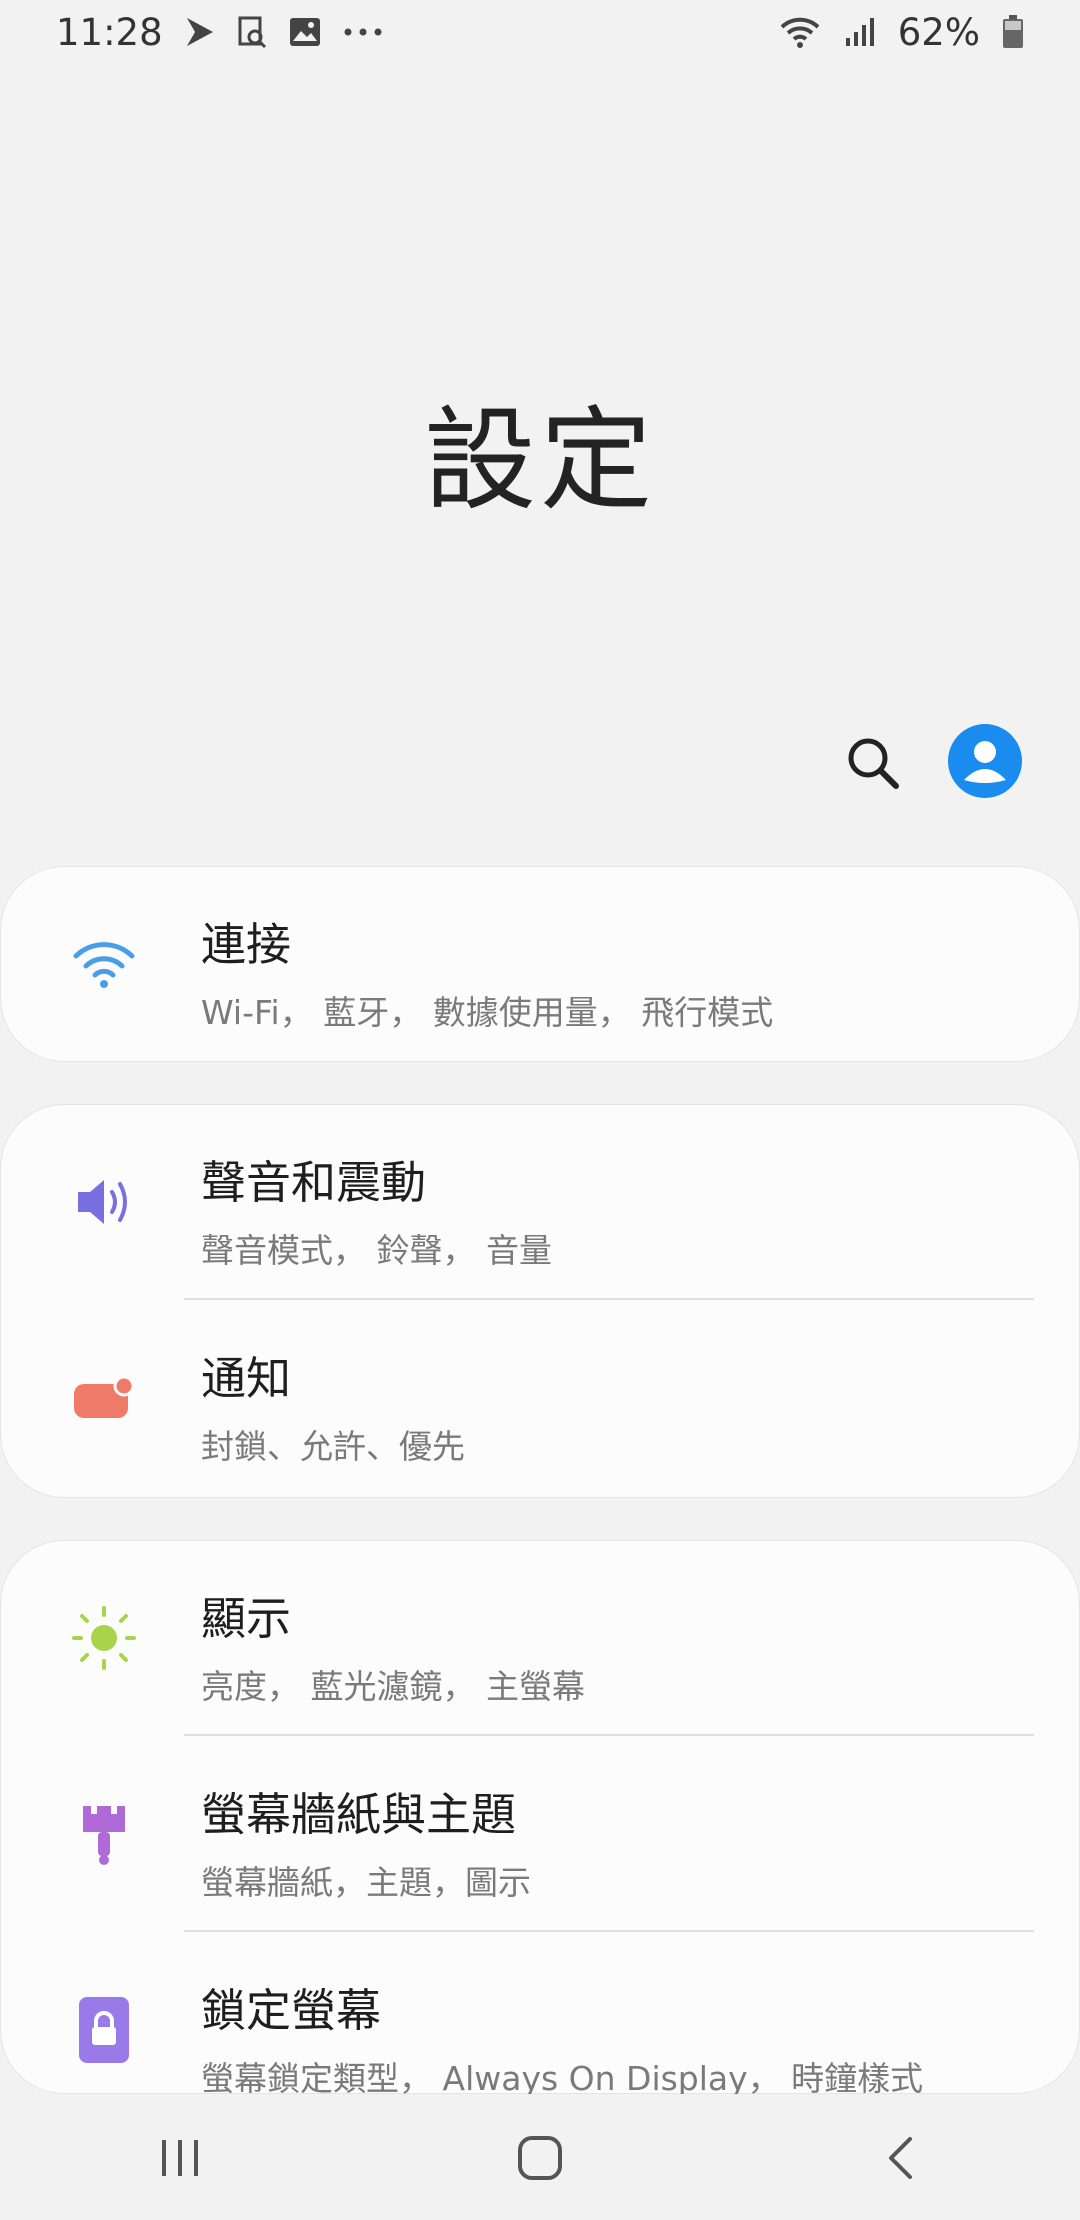  I want to click on page-title: 設定, so click(540, 461).